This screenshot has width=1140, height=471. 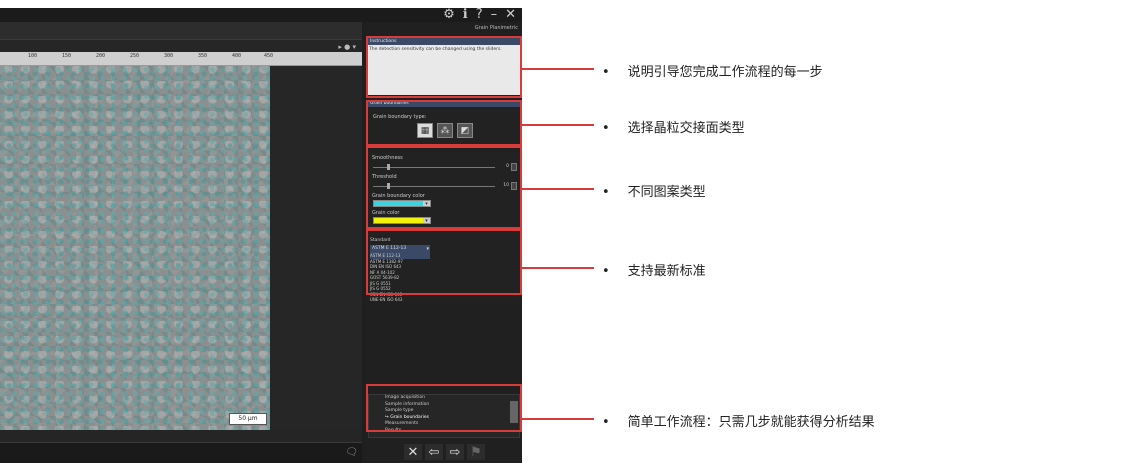 I want to click on ruler-tick: 300, so click(x=169, y=56).